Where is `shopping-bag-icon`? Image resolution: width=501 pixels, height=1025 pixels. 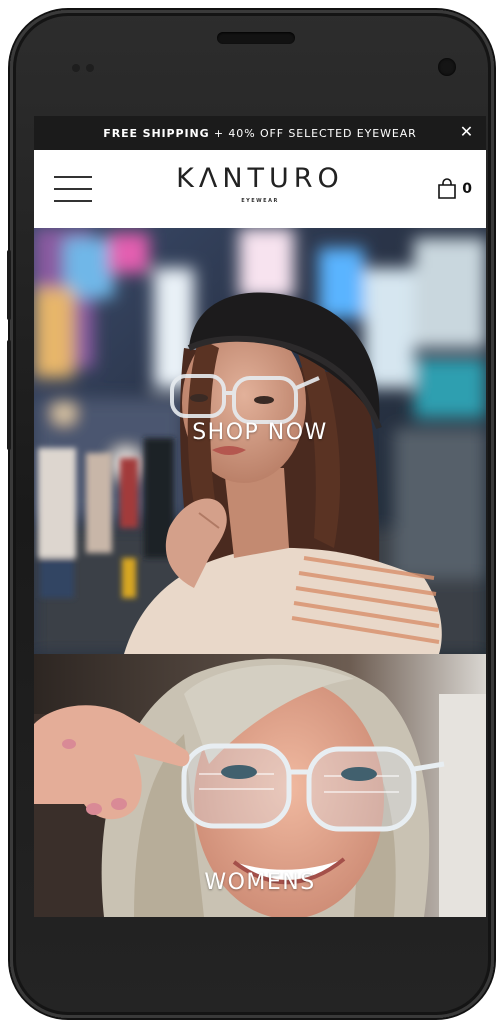 shopping-bag-icon is located at coordinates (447, 188).